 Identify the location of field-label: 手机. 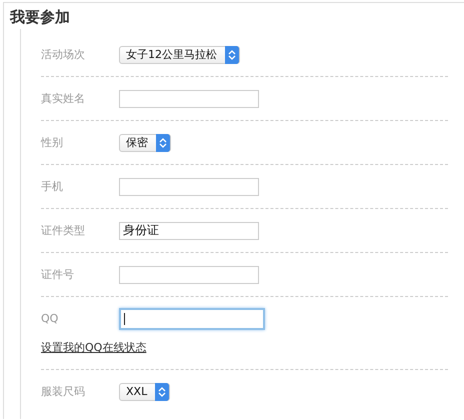
(52, 186).